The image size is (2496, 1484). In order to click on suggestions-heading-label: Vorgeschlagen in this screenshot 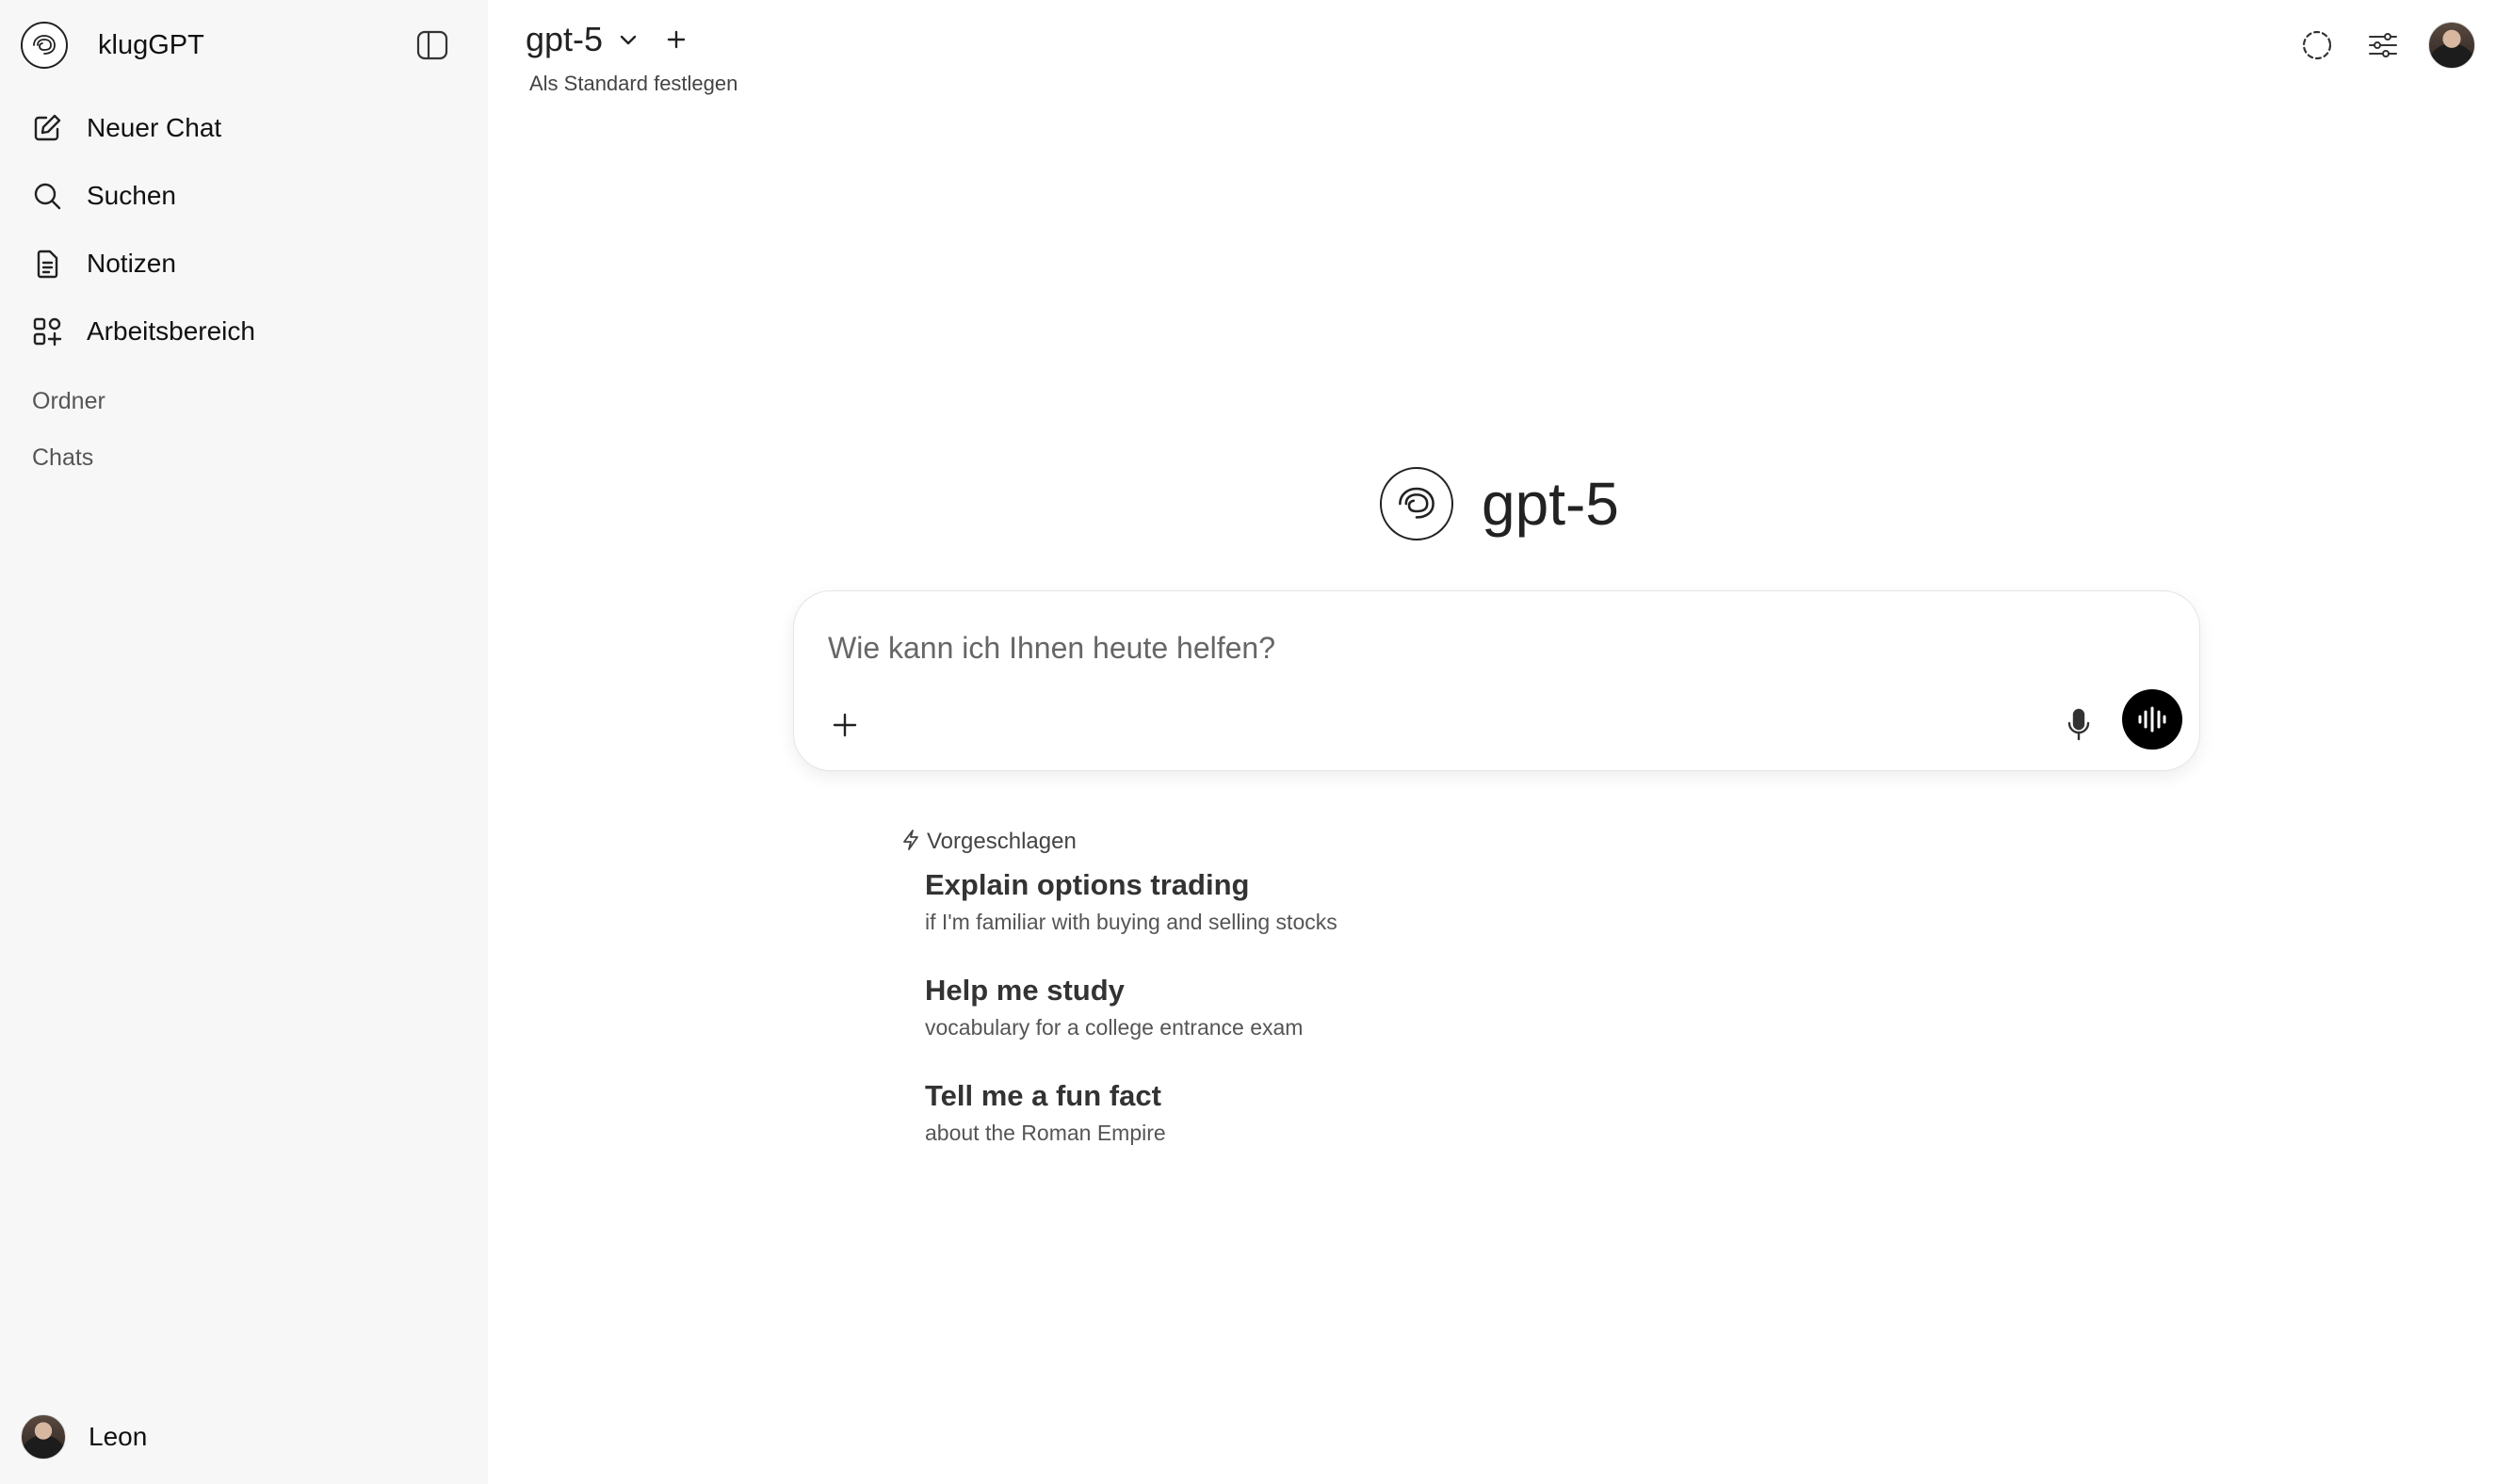, I will do `click(1002, 842)`.